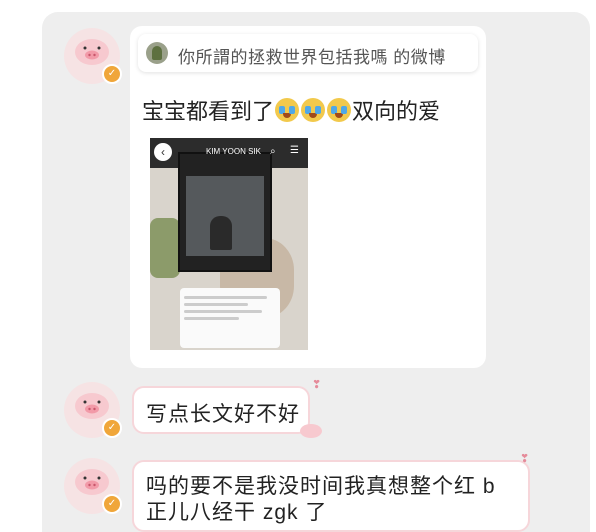  What do you see at coordinates (237, 512) in the screenshot?
I see `message-text-line-2: 正儿八经干 zgk 了` at bounding box center [237, 512].